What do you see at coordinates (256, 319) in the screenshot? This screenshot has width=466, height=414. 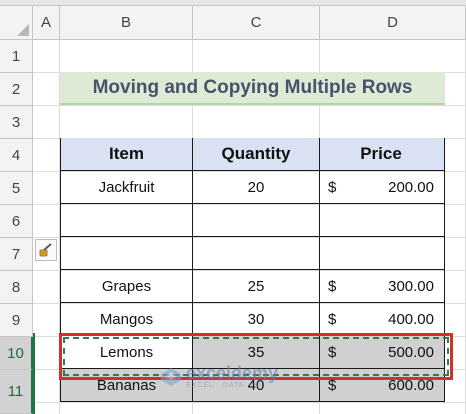 I see `quantity-cell: 30` at bounding box center [256, 319].